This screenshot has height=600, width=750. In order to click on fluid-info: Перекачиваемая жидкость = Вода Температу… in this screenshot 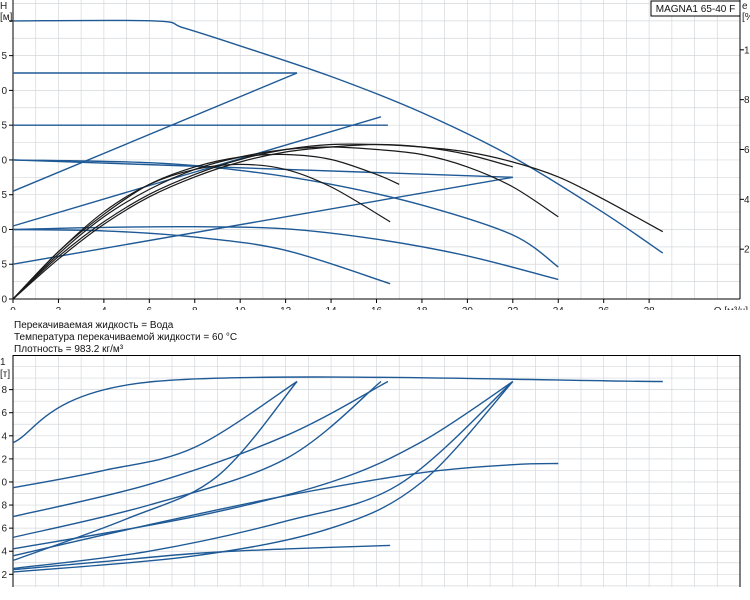, I will do `click(125, 337)`.